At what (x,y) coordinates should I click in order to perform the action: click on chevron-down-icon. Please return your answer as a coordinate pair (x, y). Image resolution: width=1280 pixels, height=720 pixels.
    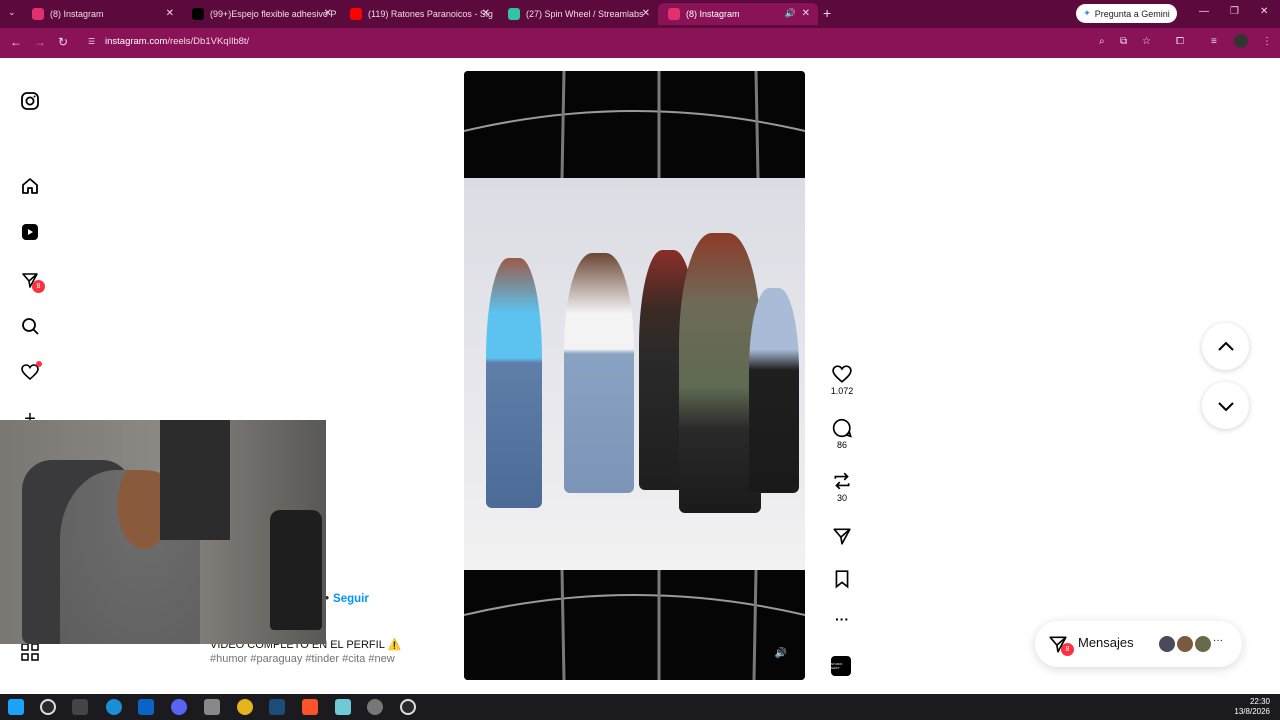
    Looking at the image, I should click on (1225, 406).